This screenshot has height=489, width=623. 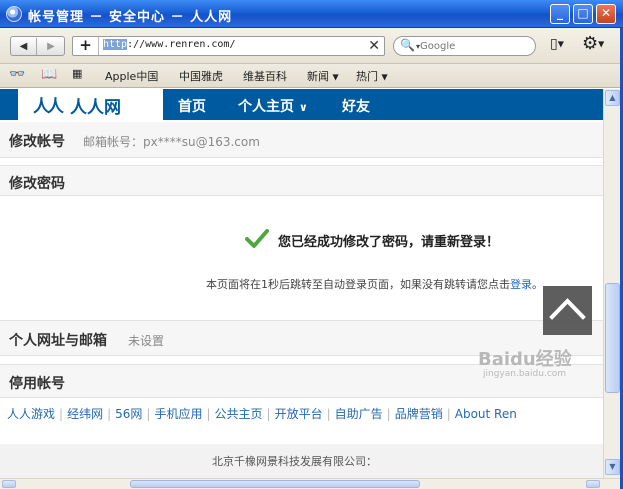 I want to click on url-email-label: 个人网址与邮箱, so click(x=58, y=341).